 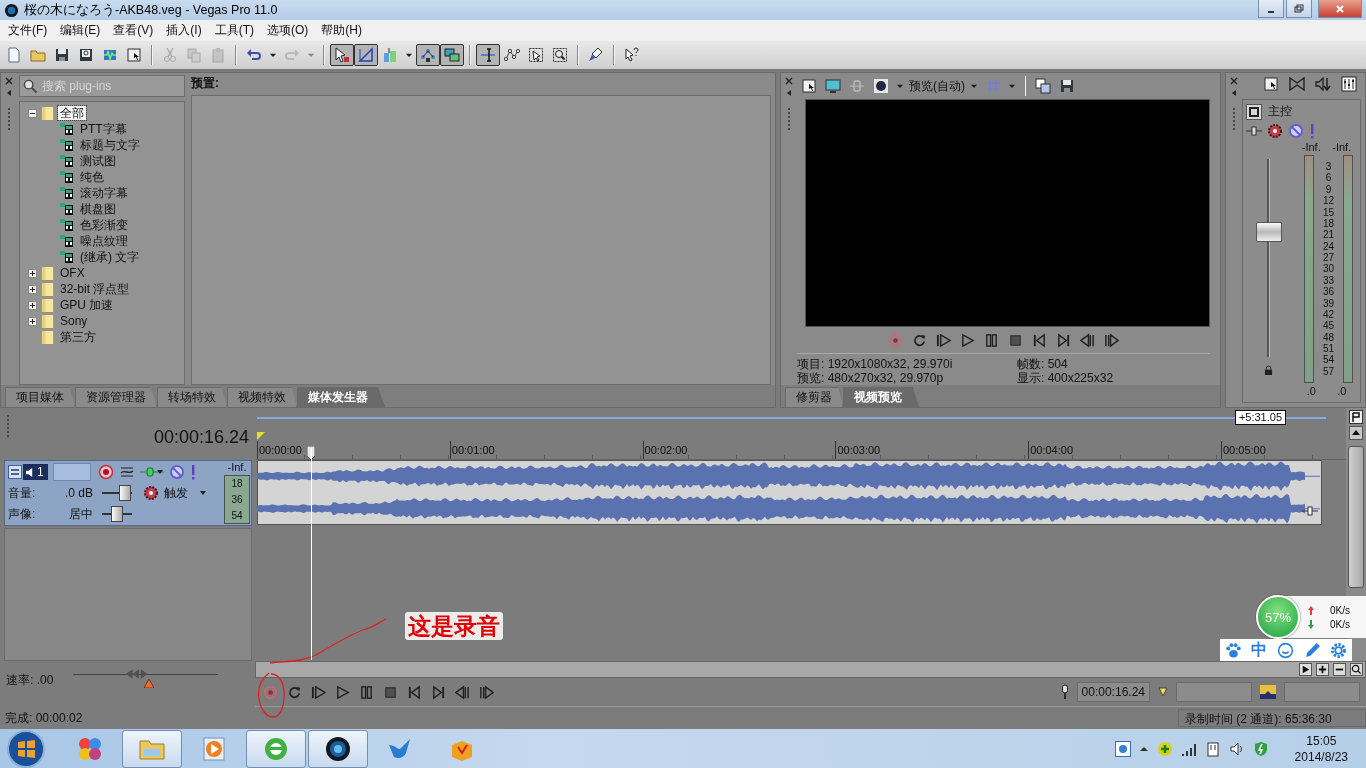 I want to click on volume-label: 音量:, so click(x=22, y=493).